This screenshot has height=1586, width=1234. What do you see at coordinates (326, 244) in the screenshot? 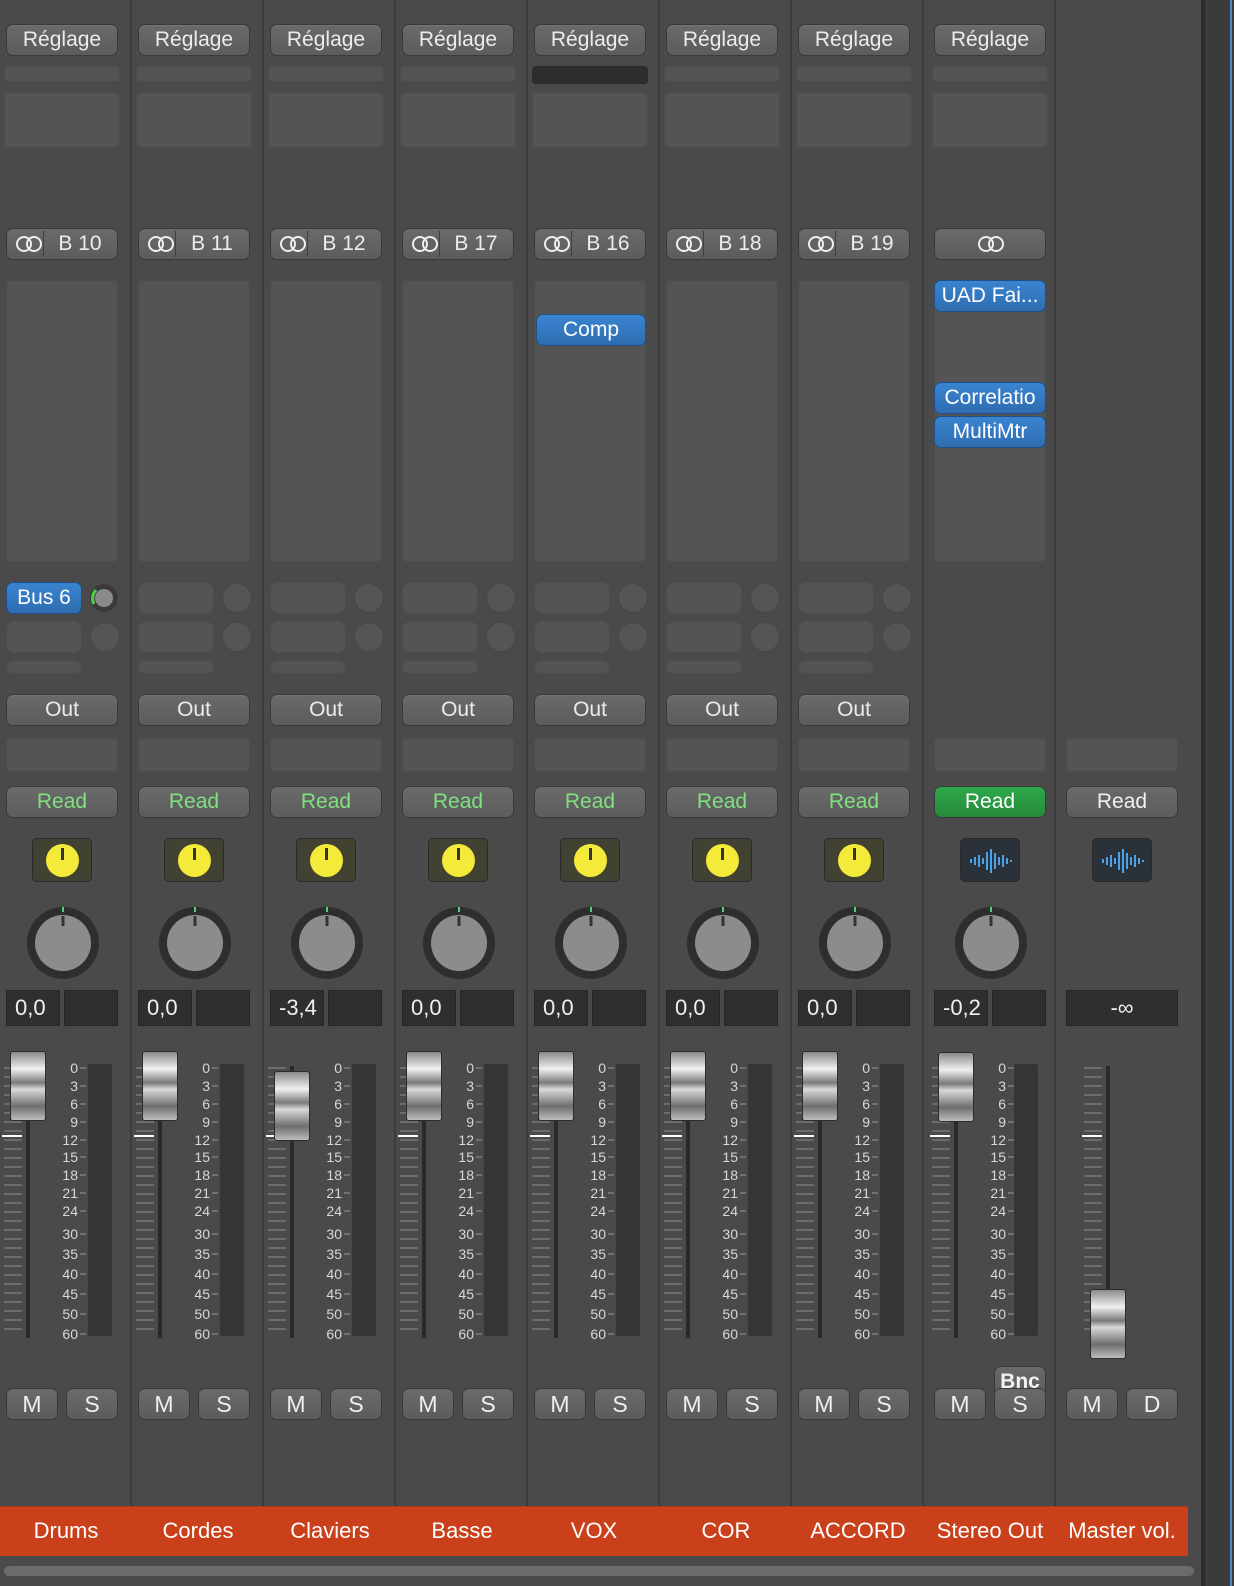
I see `input-link-button: B 12` at bounding box center [326, 244].